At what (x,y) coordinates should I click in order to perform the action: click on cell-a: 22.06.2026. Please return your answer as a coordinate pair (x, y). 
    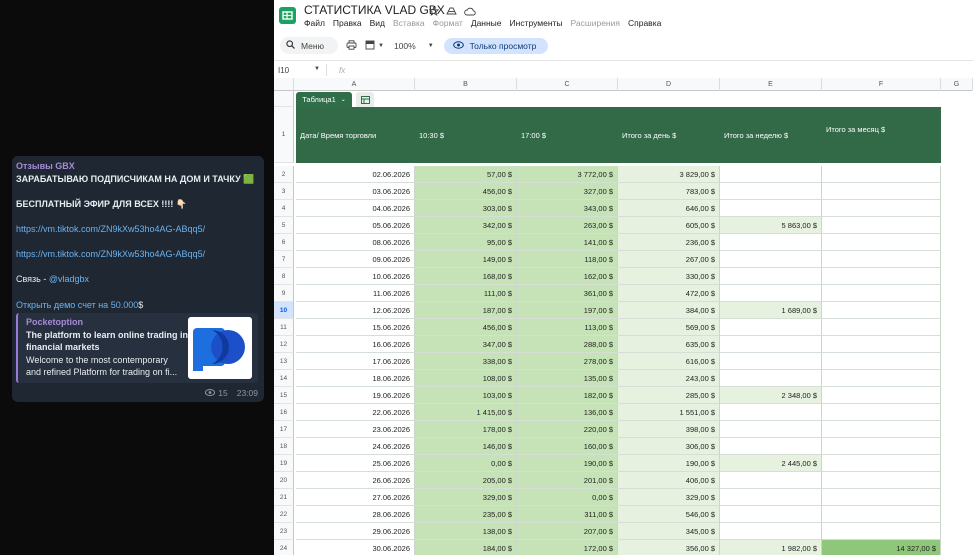
    Looking at the image, I should click on (355, 412).